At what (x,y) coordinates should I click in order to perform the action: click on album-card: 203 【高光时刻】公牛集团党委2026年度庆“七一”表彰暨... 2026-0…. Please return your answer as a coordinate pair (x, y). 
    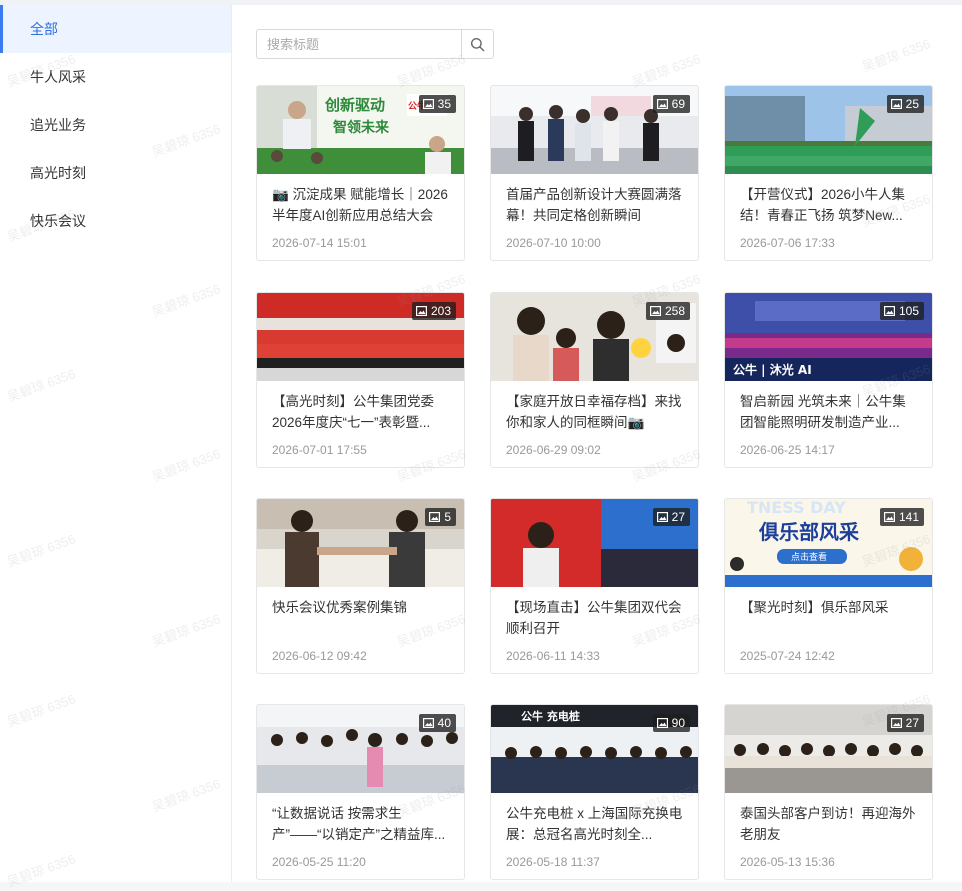
    Looking at the image, I should click on (360, 380).